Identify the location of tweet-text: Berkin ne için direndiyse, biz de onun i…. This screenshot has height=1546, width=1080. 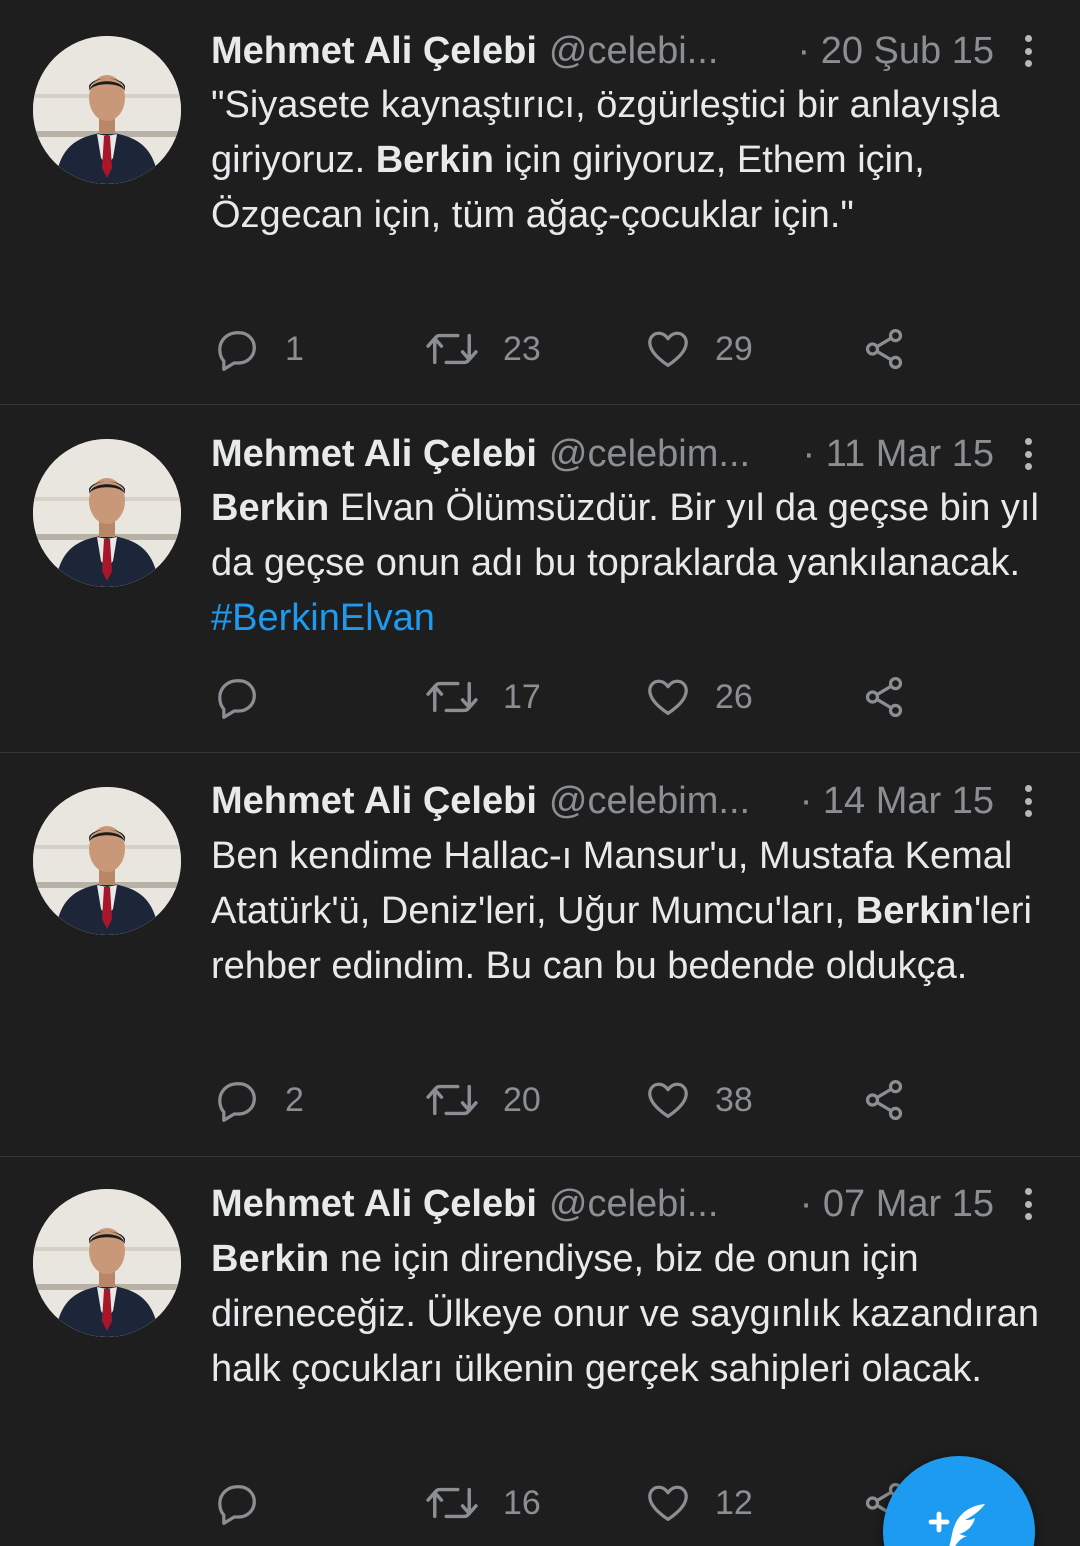
(625, 1314).